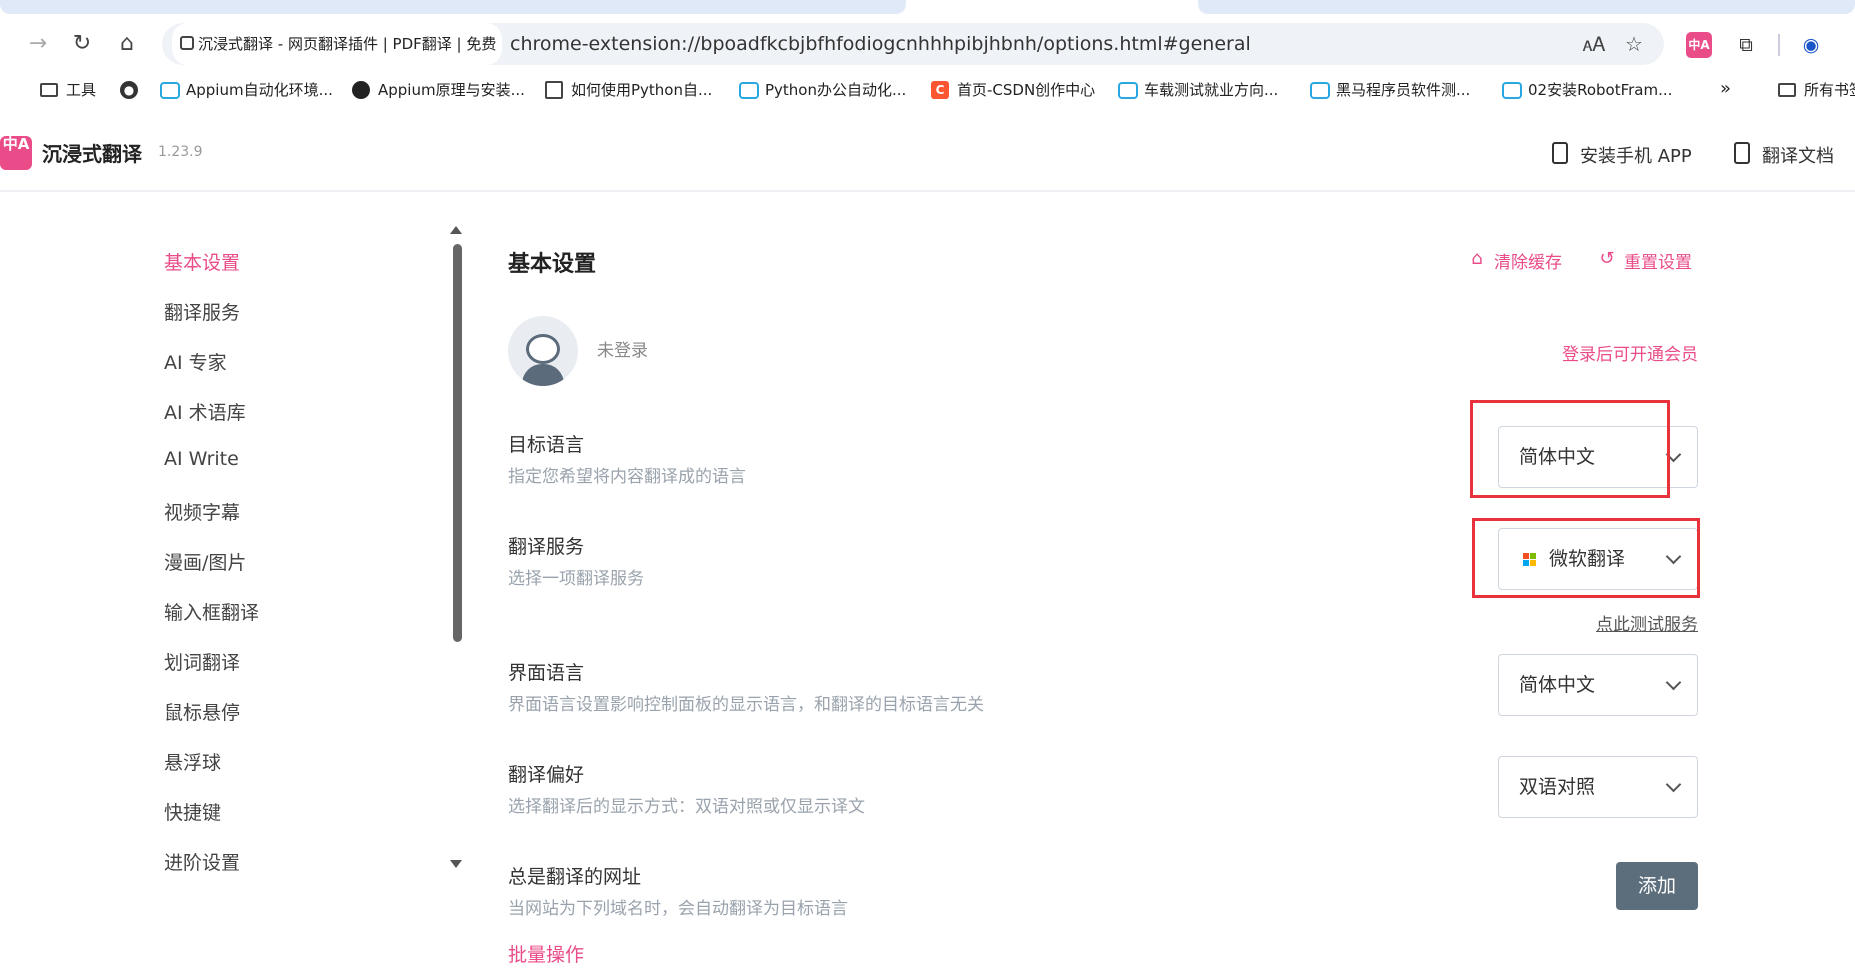 This screenshot has width=1855, height=975. I want to click on page-icon, so click(554, 90).